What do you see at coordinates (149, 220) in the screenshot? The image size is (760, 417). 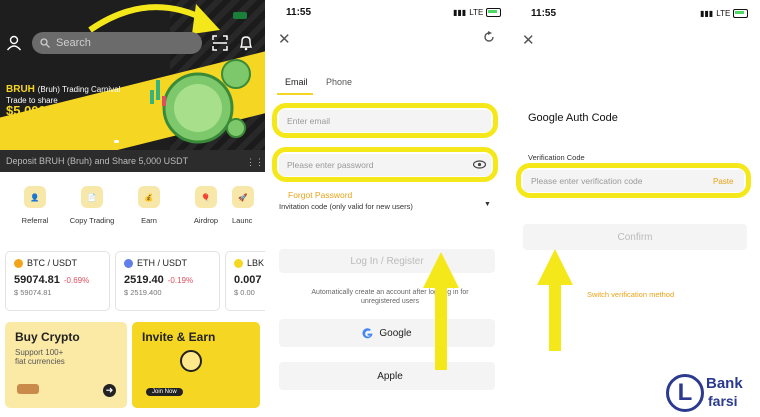 I see `quick-action-label: Earn` at bounding box center [149, 220].